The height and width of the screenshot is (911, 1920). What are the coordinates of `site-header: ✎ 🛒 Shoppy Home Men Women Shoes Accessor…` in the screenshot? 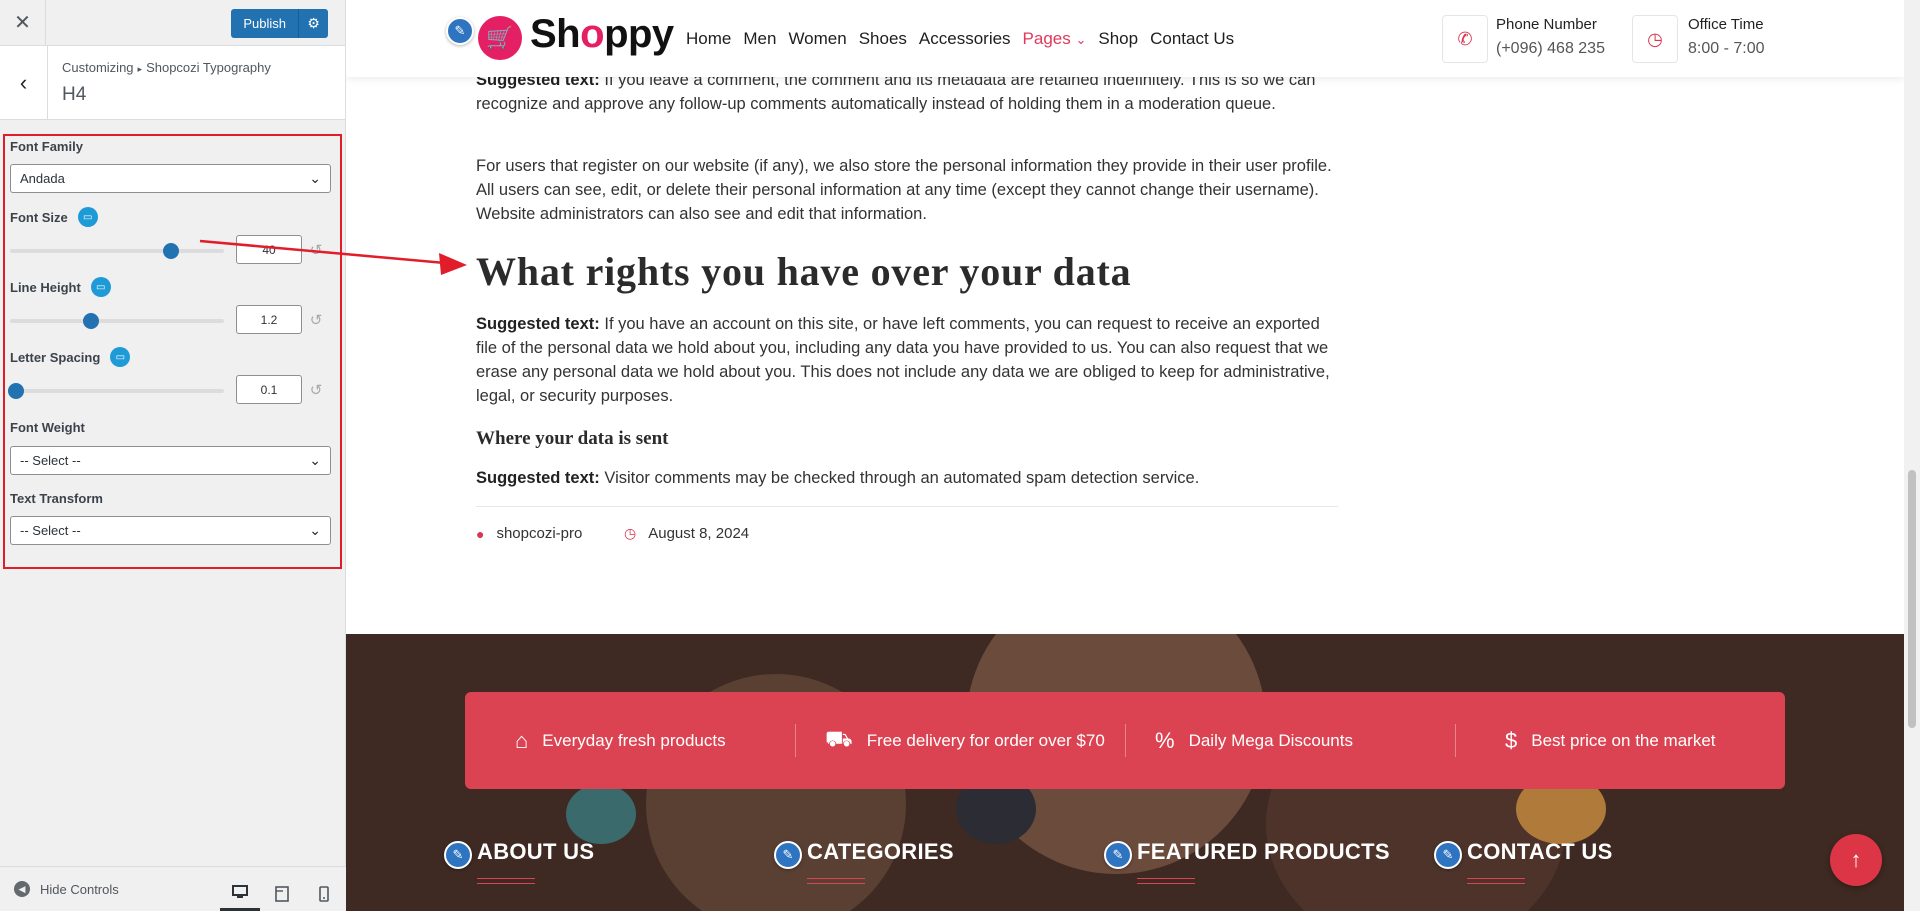 It's located at (1125, 38).